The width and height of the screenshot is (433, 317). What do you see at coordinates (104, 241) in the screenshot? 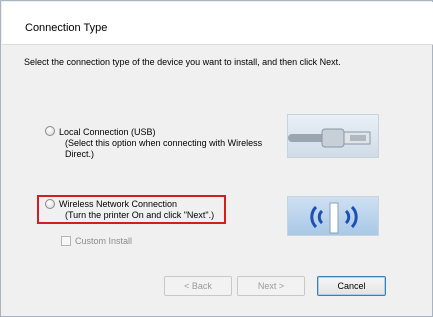
I see `custom-install-label: Custom Install` at bounding box center [104, 241].